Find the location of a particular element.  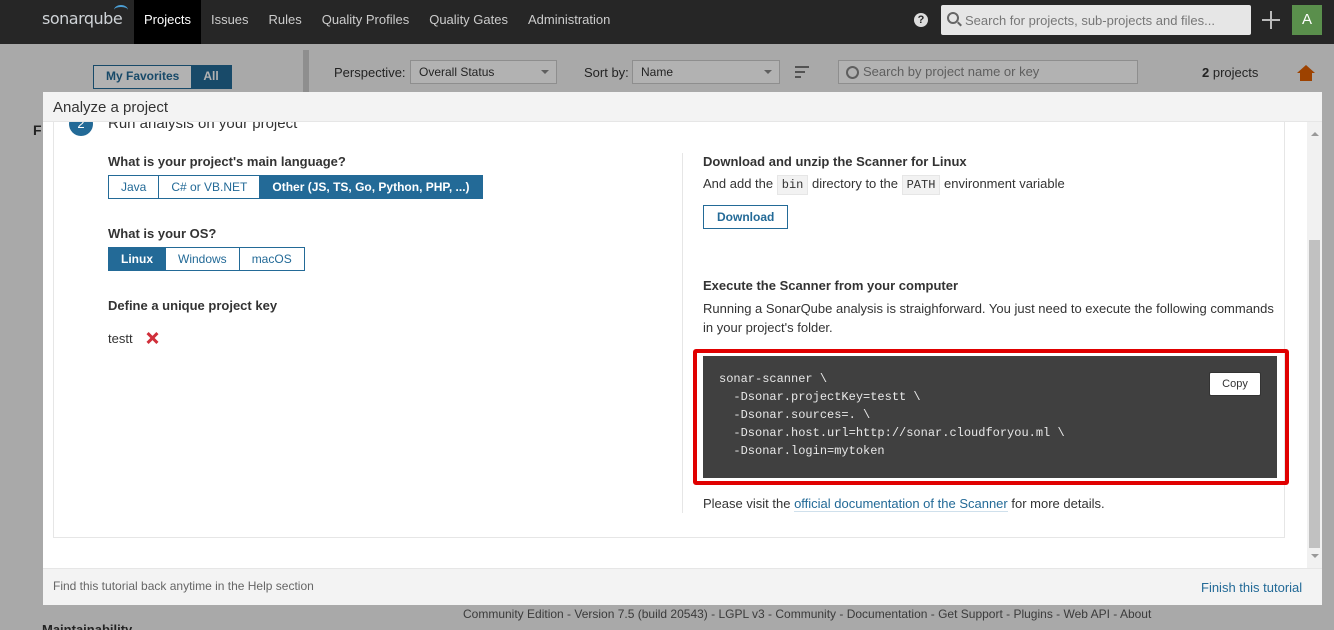

download-button: Download is located at coordinates (746, 217).